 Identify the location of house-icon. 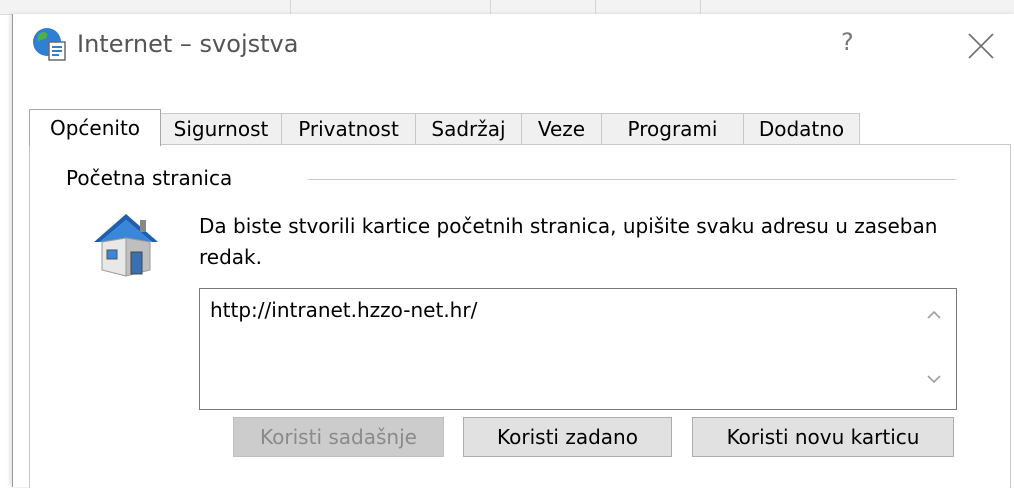
(126, 245).